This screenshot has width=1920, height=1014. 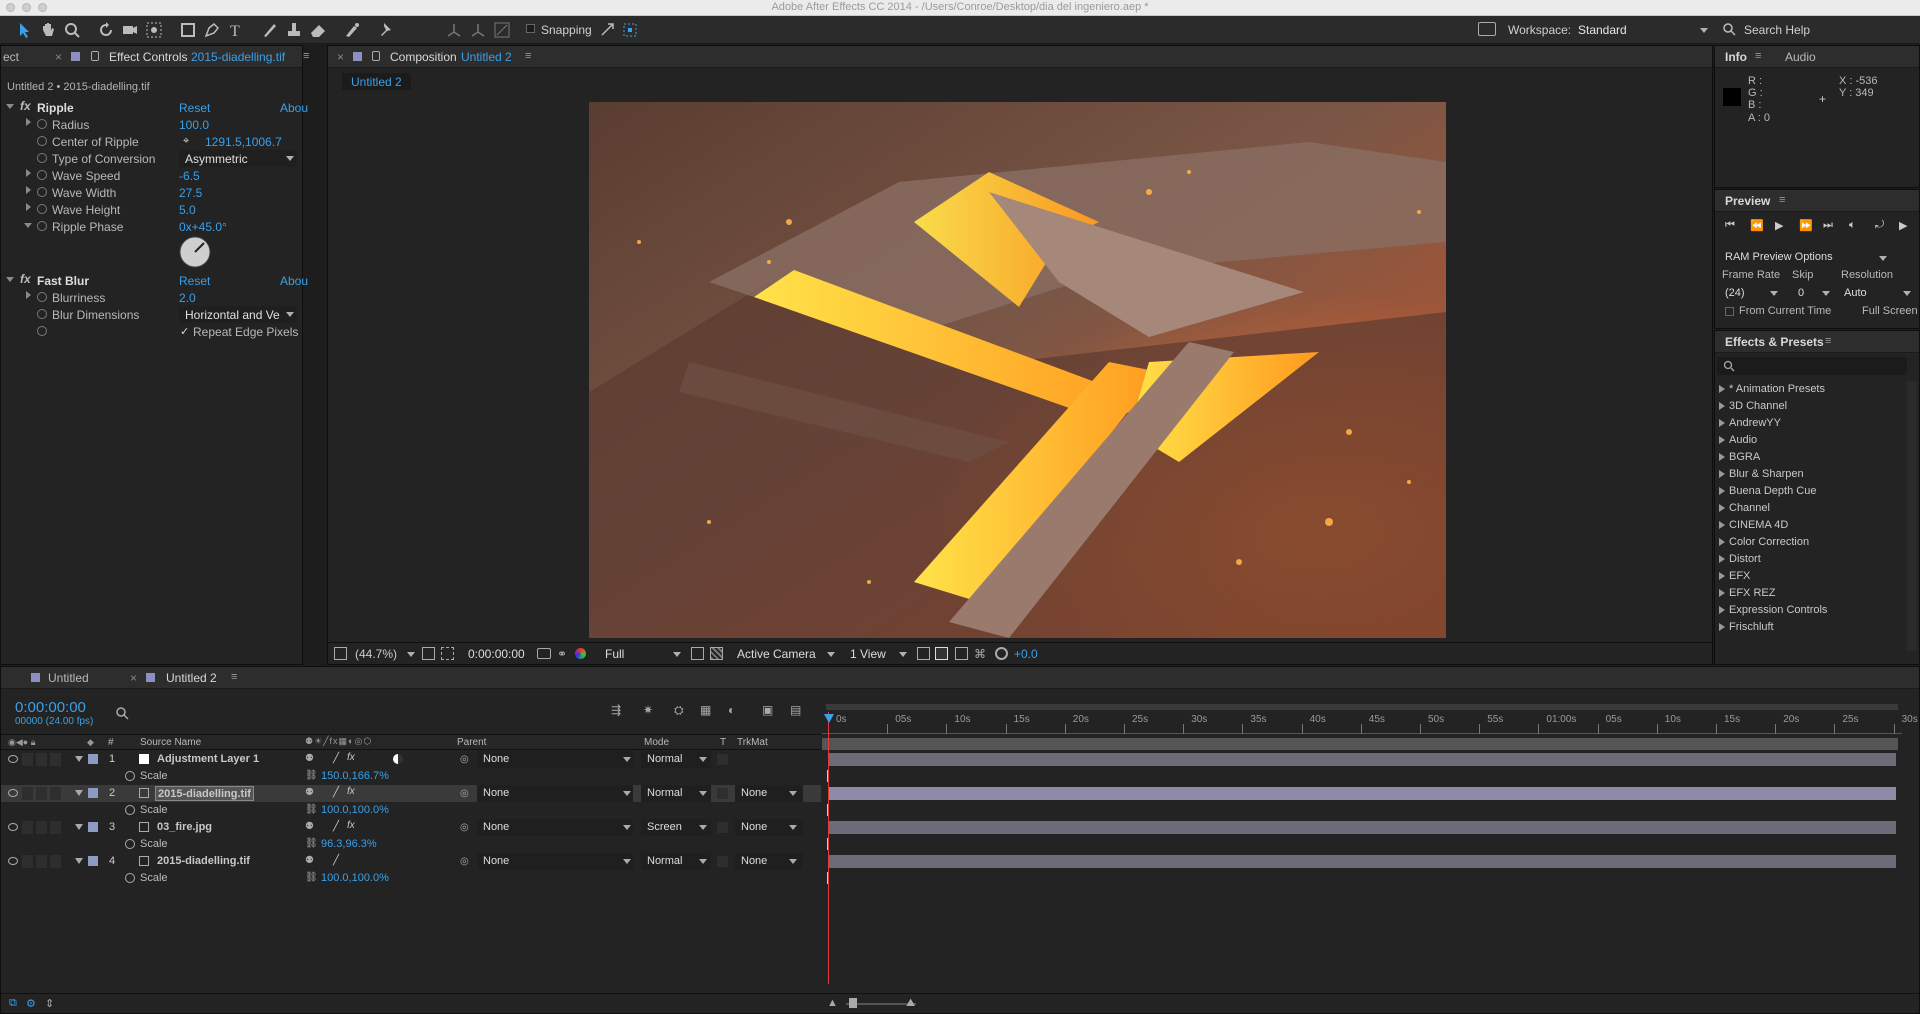 What do you see at coordinates (130, 30) in the screenshot?
I see `camera-tool-icon` at bounding box center [130, 30].